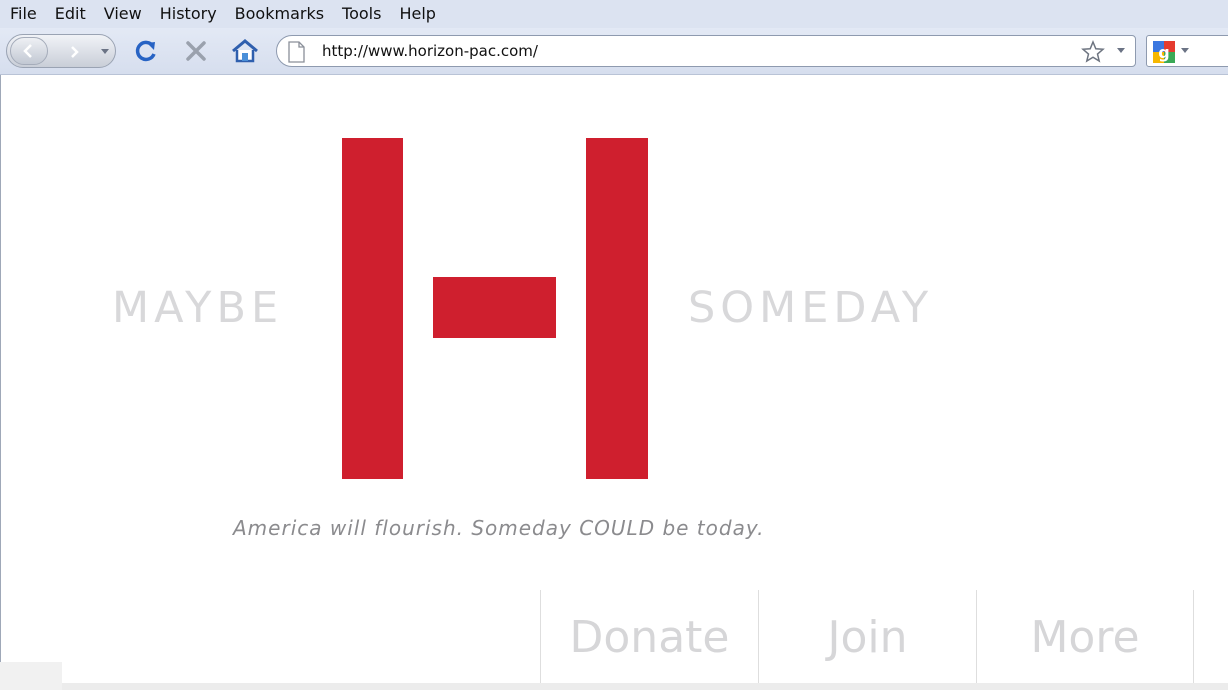 The width and height of the screenshot is (1228, 690). I want to click on forward-button, so click(74, 52).